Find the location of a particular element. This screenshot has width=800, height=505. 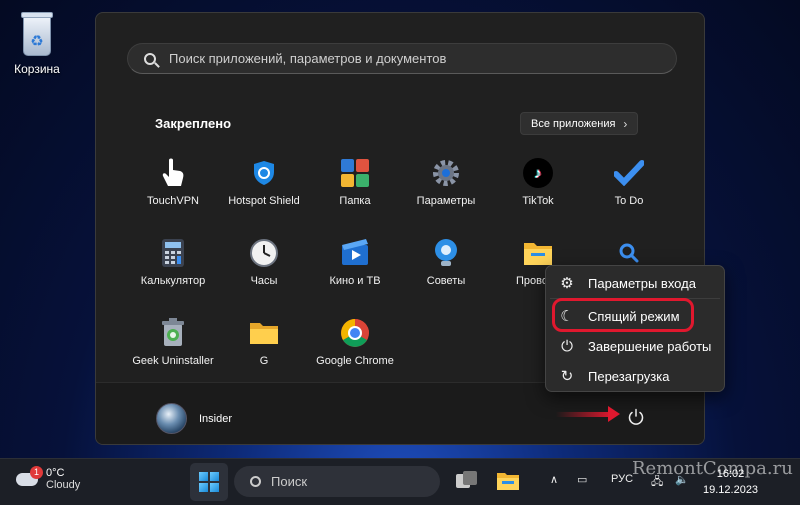

pinned-app-google-chrome: Google Chrome is located at coordinates (355, 342).